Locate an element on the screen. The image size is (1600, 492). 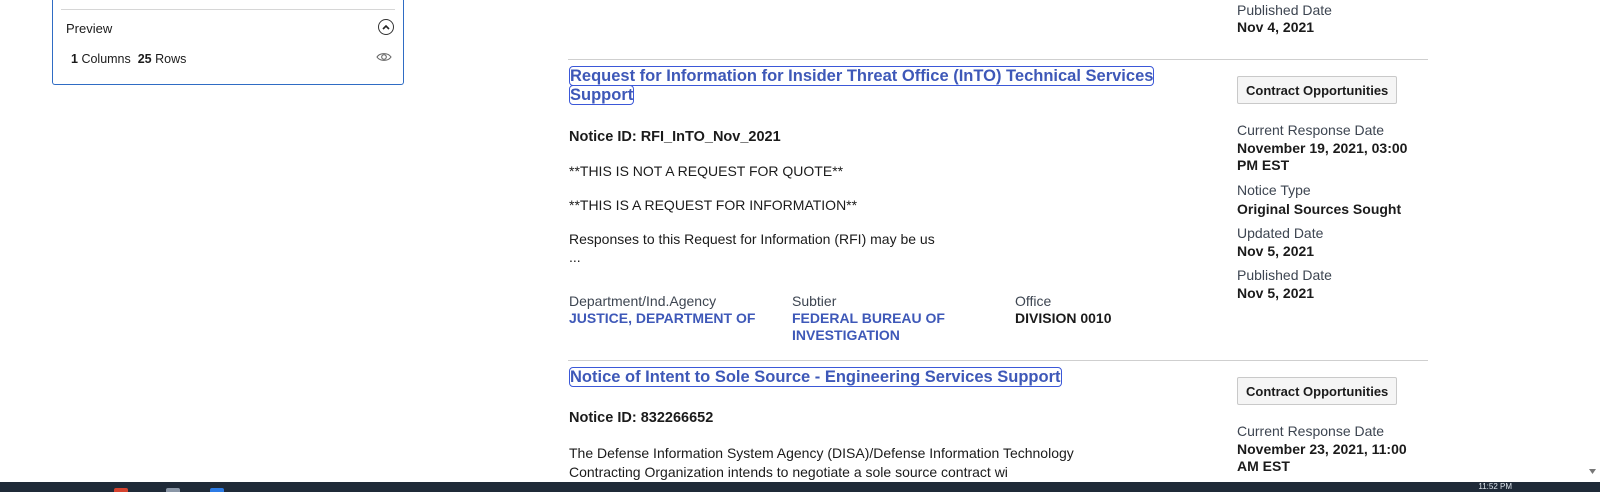
subtier-line1: FEDERAL BUREAU OF is located at coordinates (868, 318).